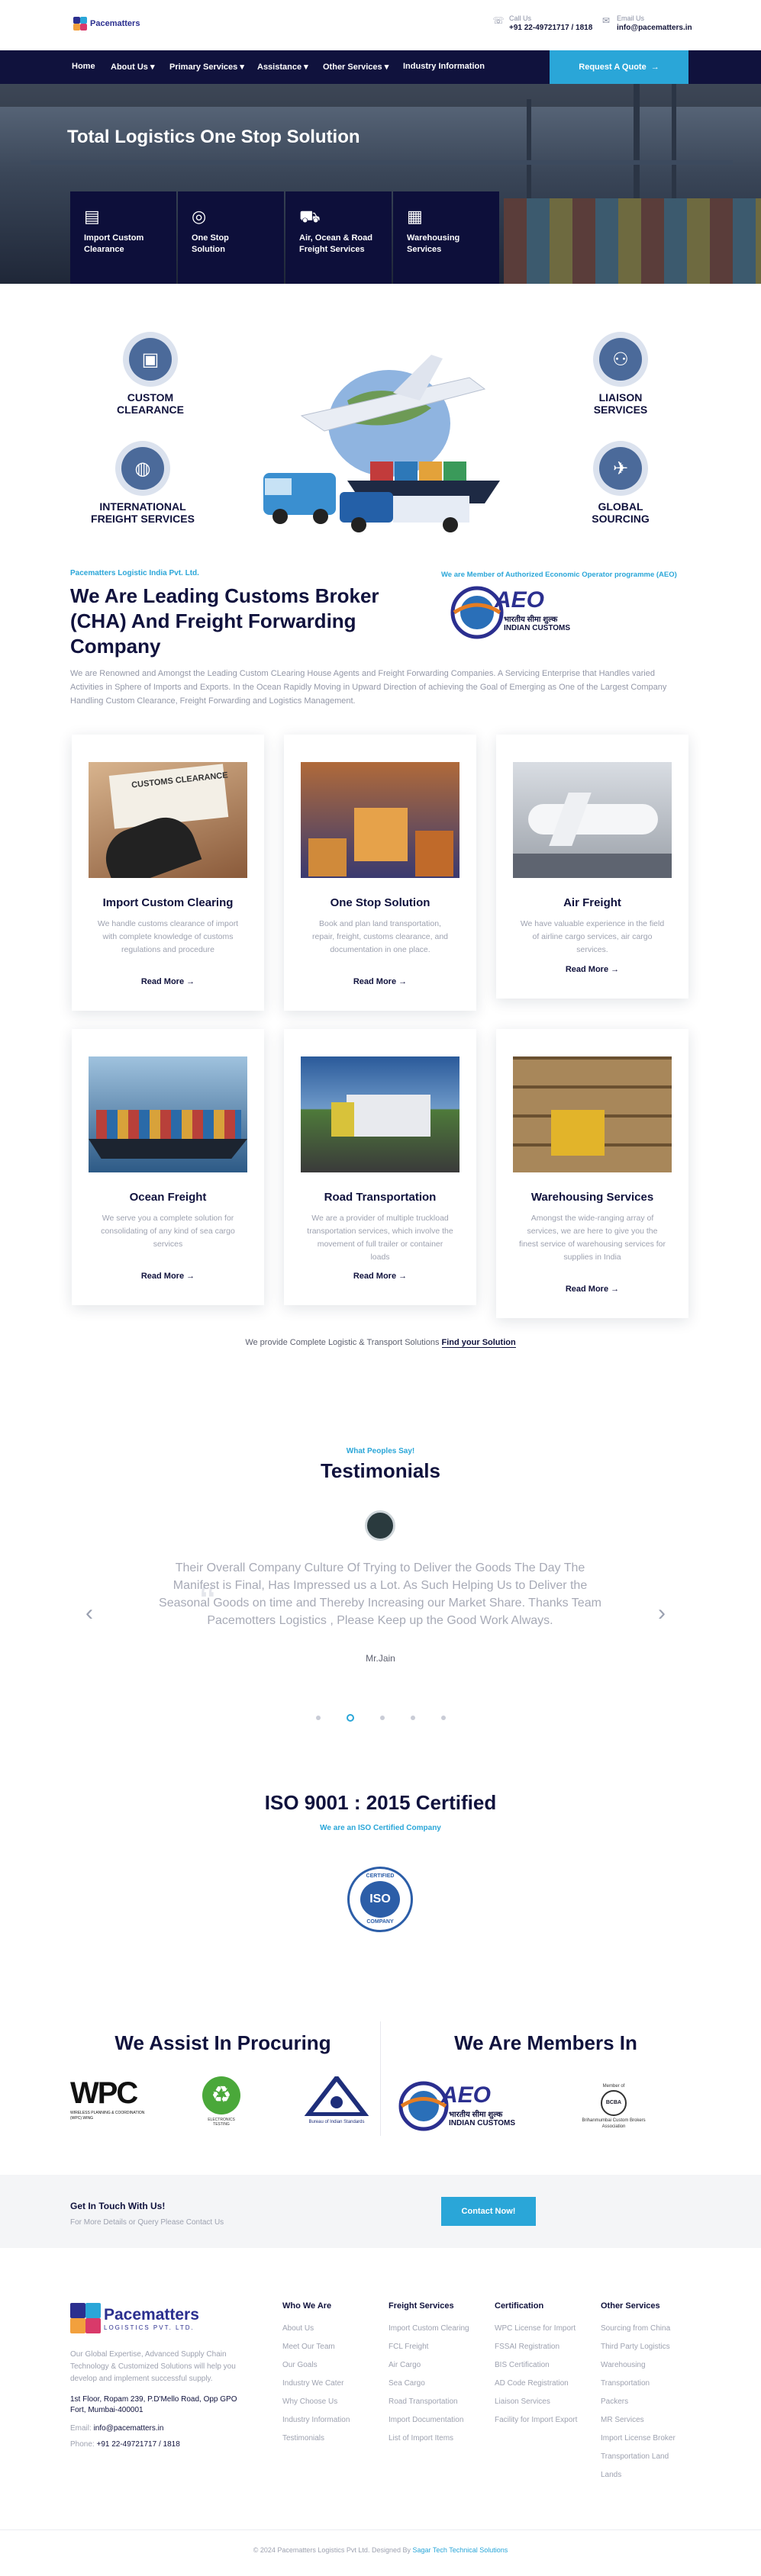 Image resolution: width=761 pixels, height=2576 pixels. What do you see at coordinates (104, 250) in the screenshot?
I see `tile-line: Clearance` at bounding box center [104, 250].